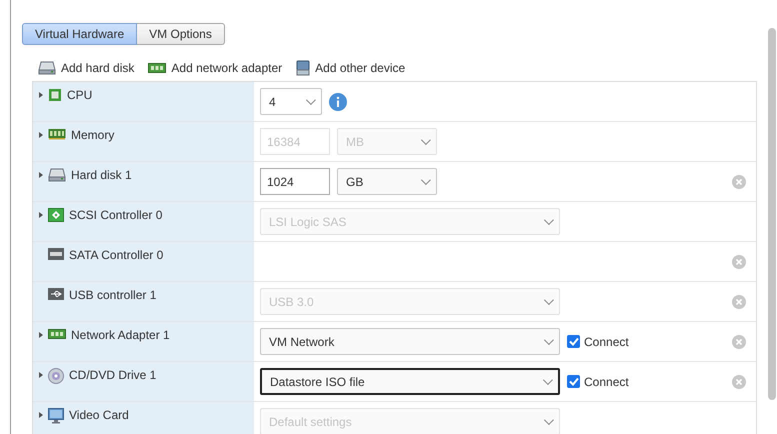 Image resolution: width=777 pixels, height=434 pixels. What do you see at coordinates (215, 67) in the screenshot?
I see `toolbar-button: Add network adapter` at bounding box center [215, 67].